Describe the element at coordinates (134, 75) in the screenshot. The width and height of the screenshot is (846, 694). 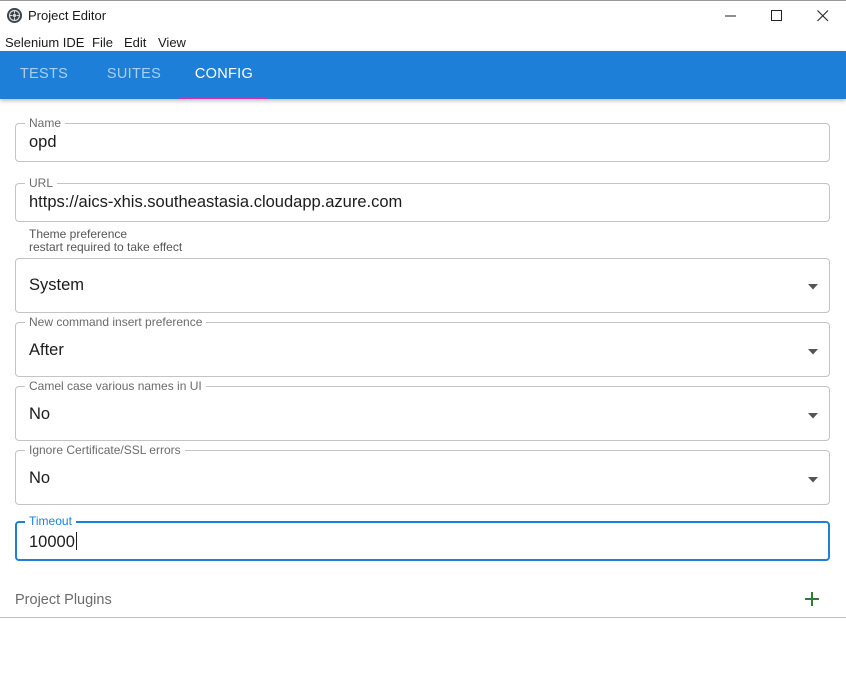
I see `tab-suites: SUITES` at that location.